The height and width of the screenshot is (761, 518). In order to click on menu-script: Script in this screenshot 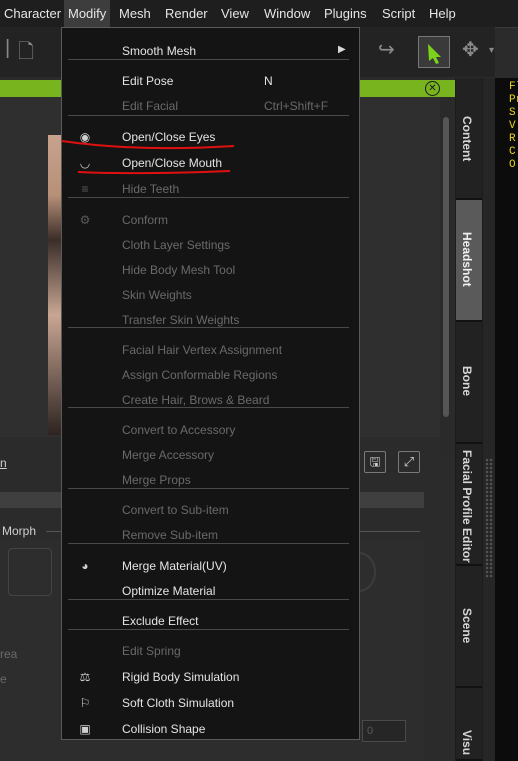, I will do `click(398, 13)`.